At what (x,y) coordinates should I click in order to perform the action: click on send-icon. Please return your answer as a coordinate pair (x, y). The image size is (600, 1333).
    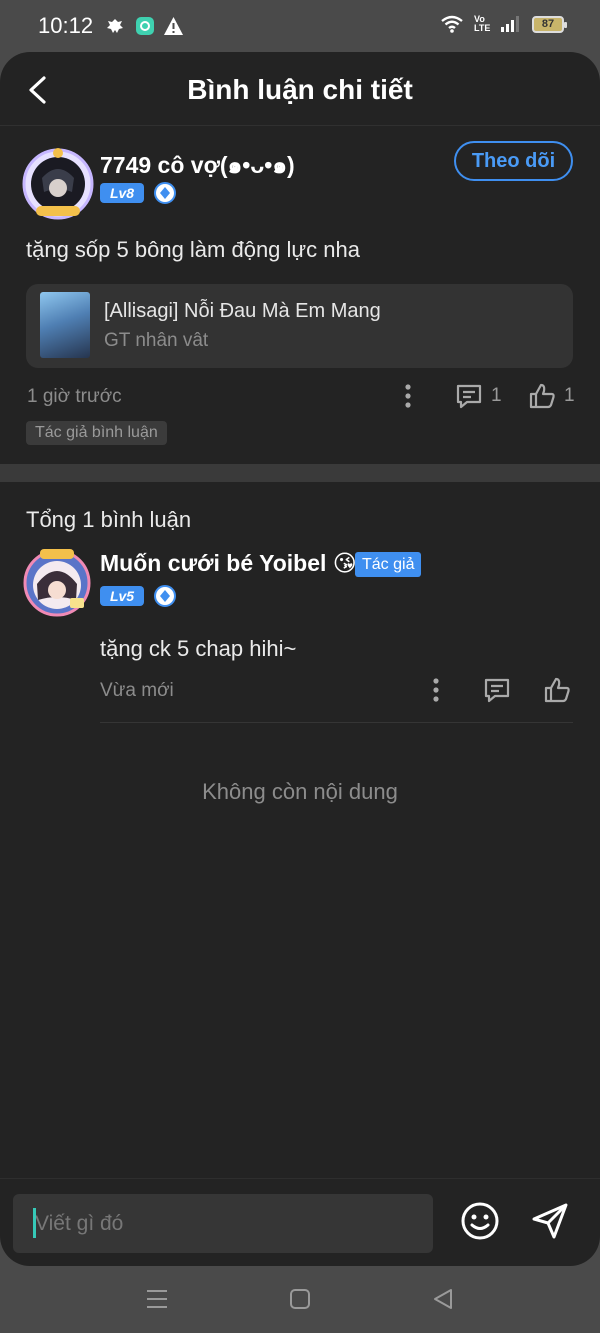
    Looking at the image, I should click on (550, 1221).